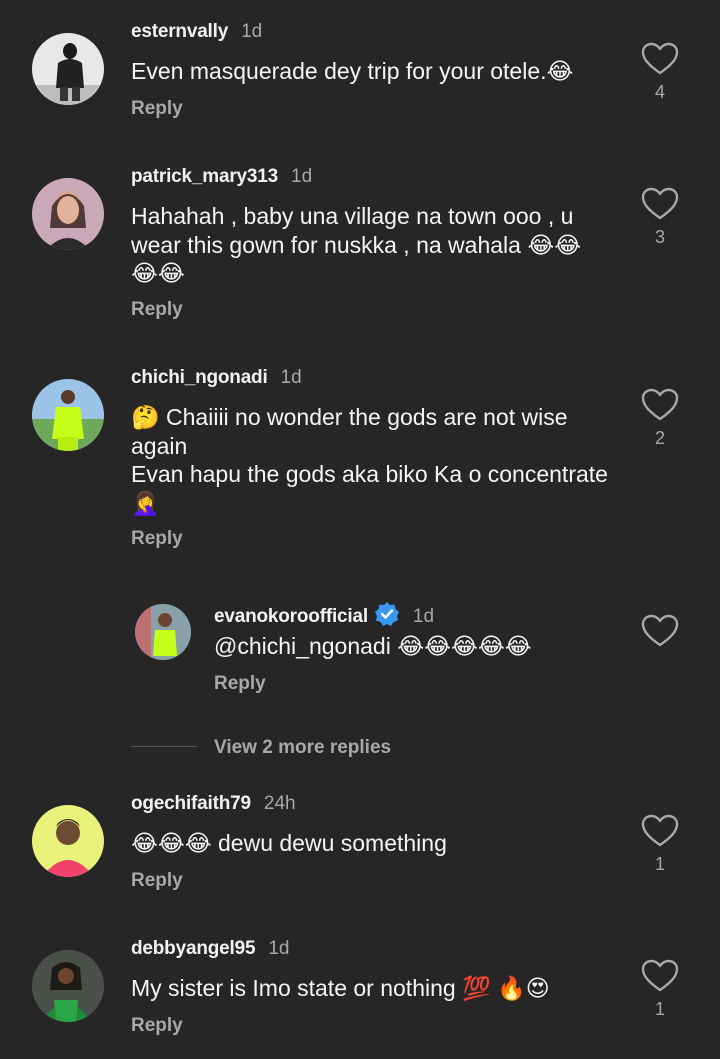  I want to click on like-count: 3, so click(659, 237).